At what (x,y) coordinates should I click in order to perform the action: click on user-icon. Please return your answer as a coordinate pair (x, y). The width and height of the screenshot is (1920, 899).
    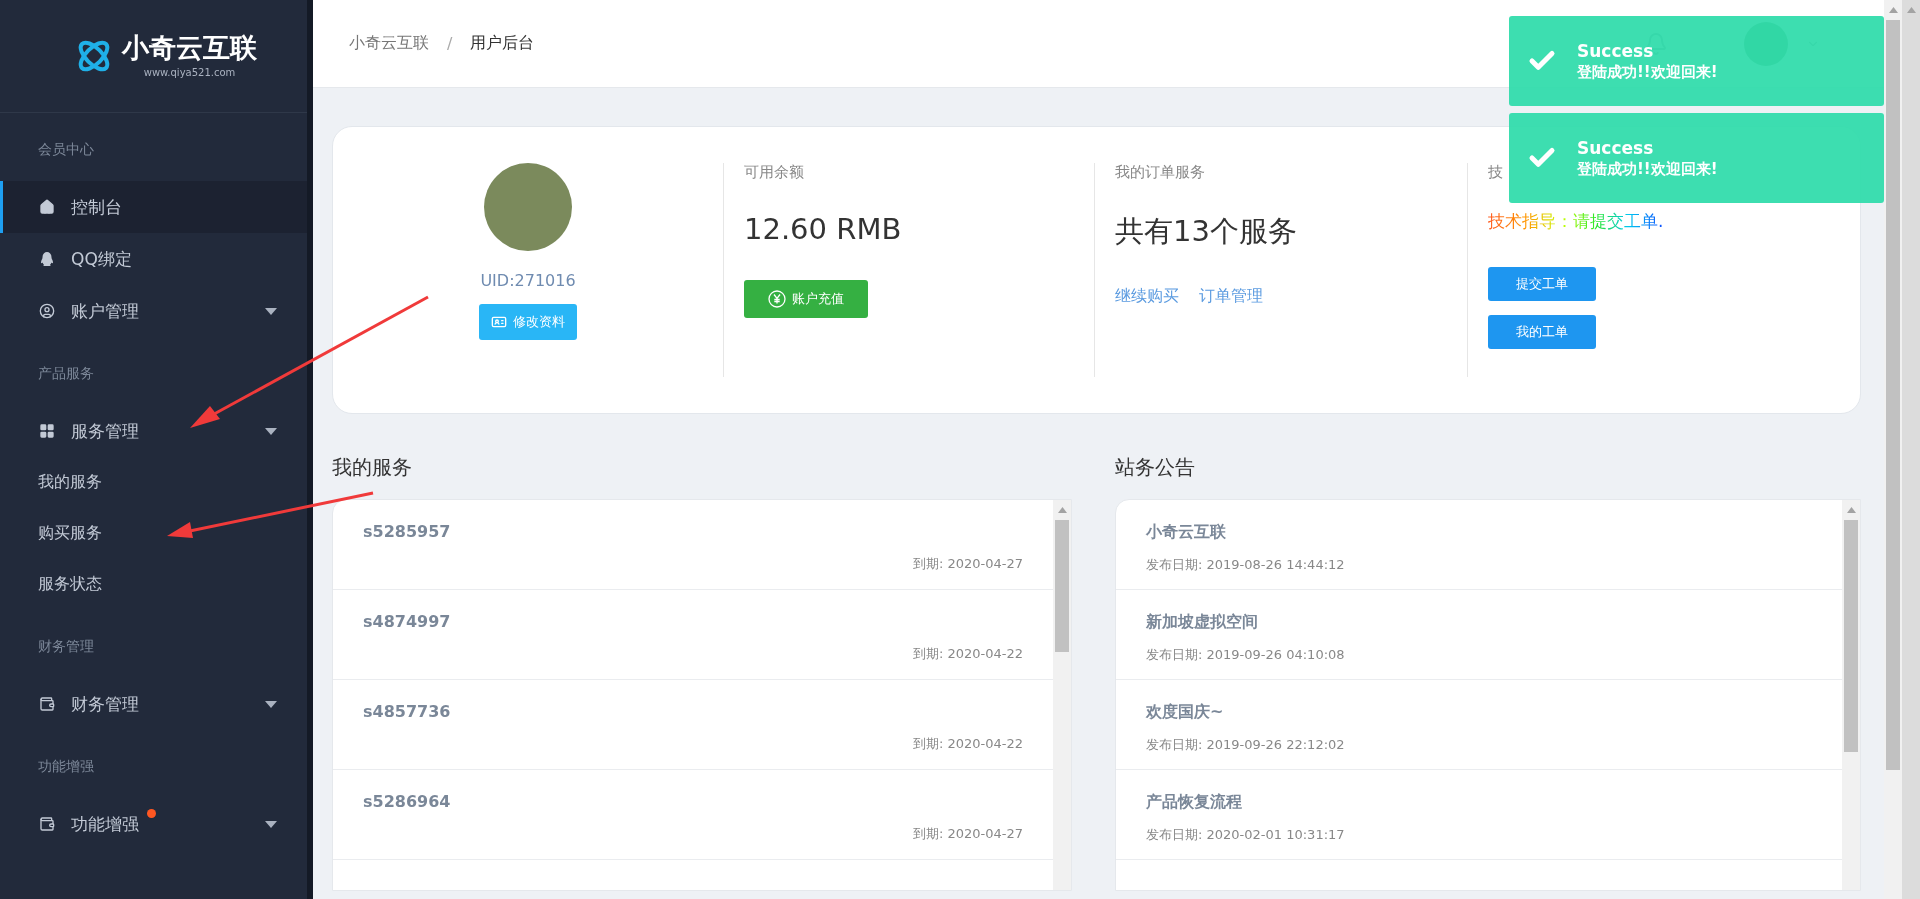
    Looking at the image, I should click on (47, 311).